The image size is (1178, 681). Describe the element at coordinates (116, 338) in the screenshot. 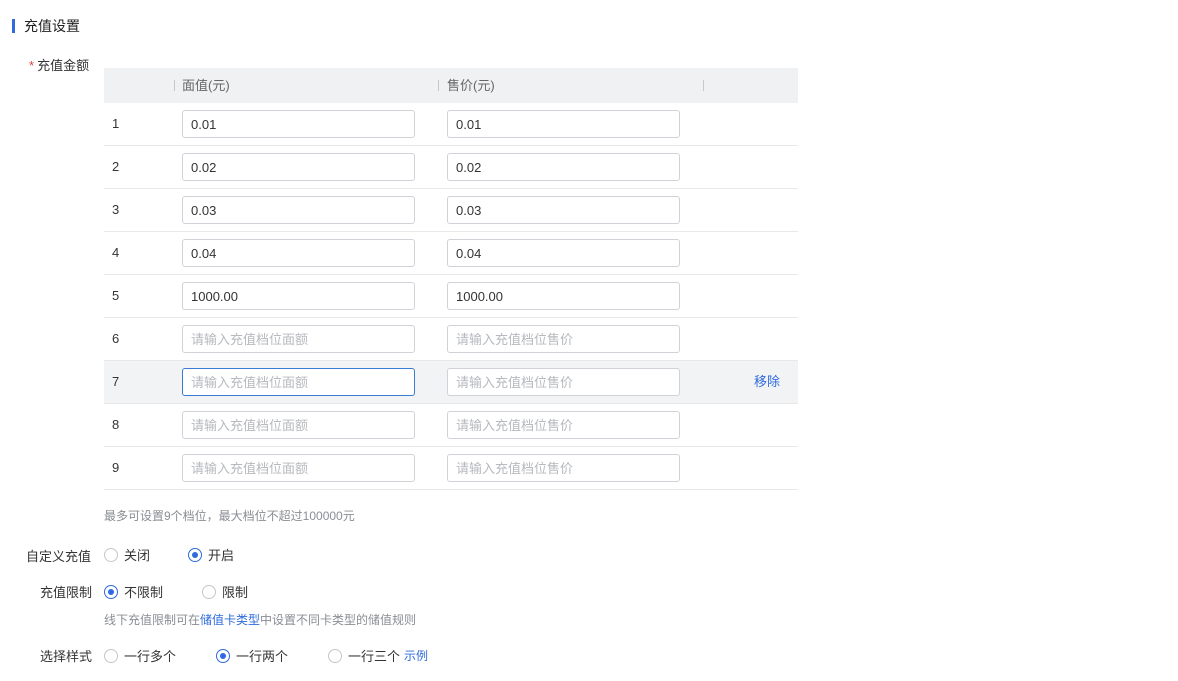

I see `row-index: 6` at that location.